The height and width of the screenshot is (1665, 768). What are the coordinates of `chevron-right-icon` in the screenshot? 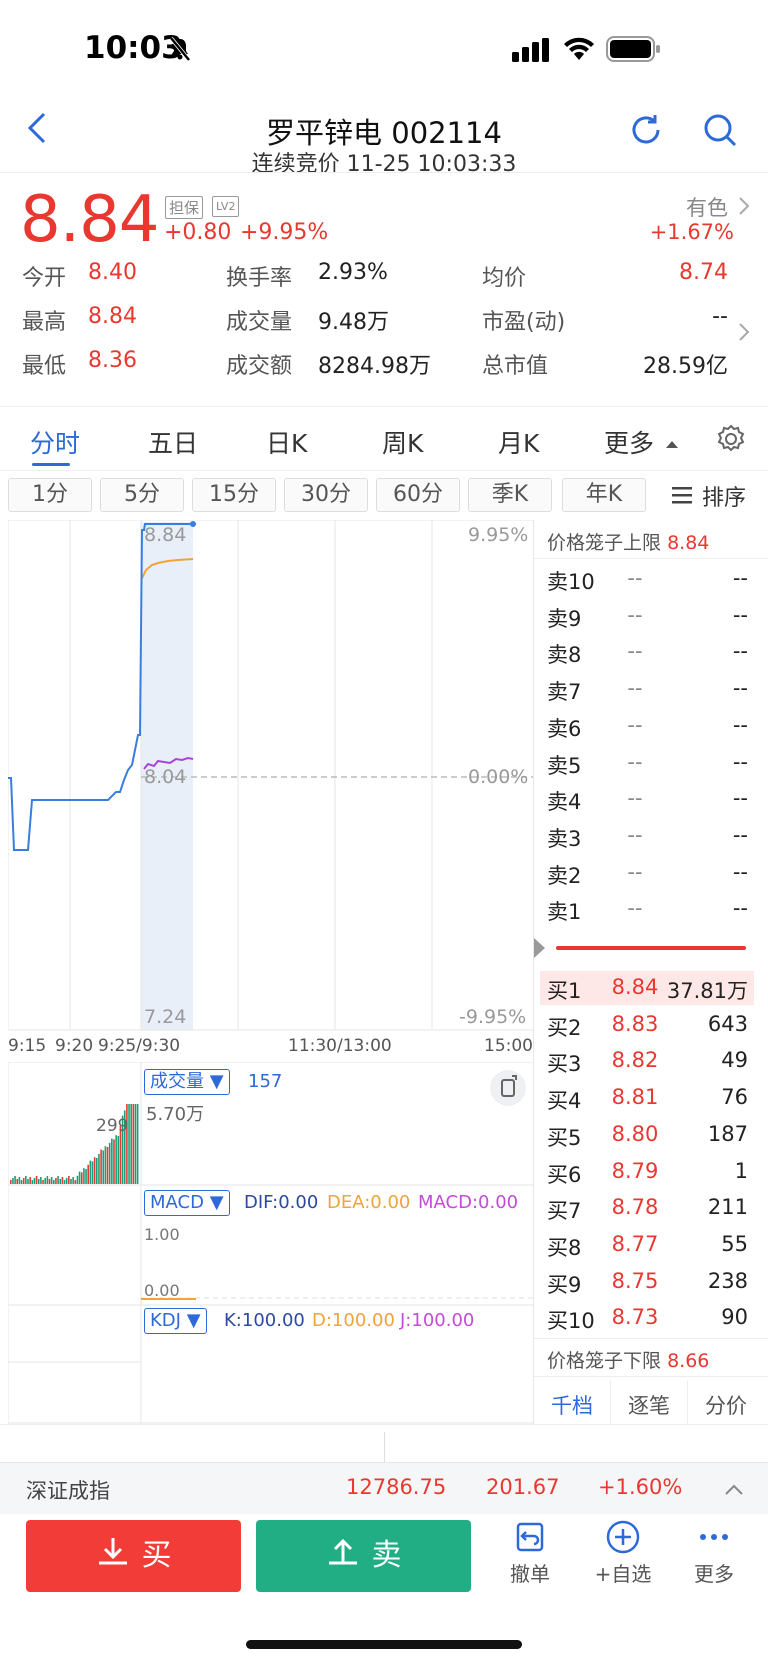 It's located at (744, 334).